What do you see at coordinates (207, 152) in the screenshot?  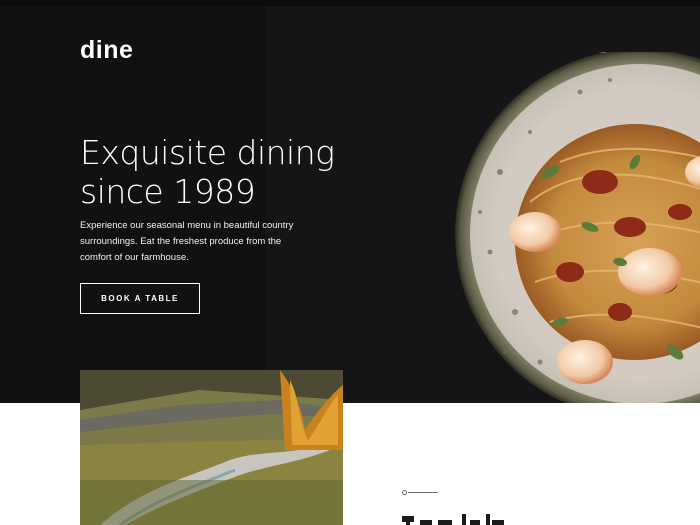 I see `hero-headline-line-1: Exquisite dining` at bounding box center [207, 152].